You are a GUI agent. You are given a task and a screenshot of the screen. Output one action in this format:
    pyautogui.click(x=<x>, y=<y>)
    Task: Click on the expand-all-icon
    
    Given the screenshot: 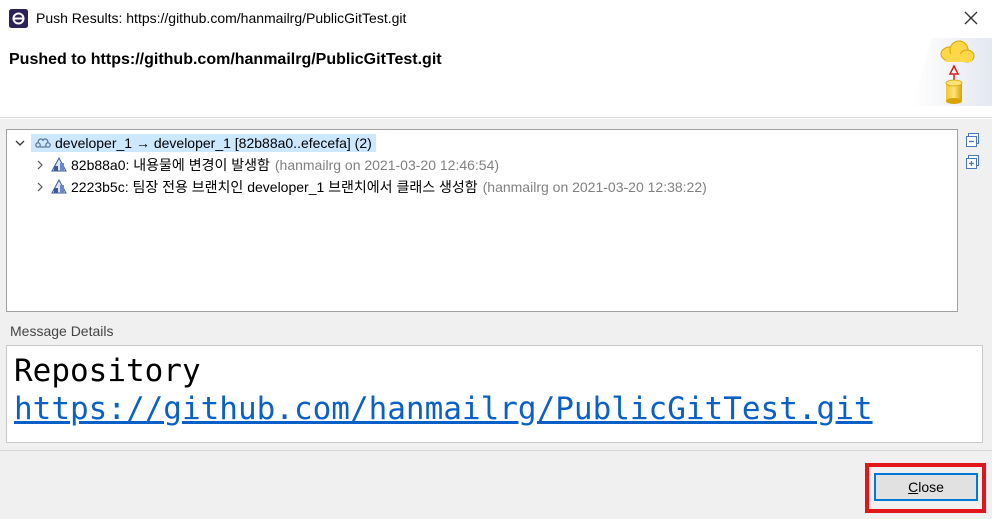 What is the action you would take?
    pyautogui.click(x=973, y=162)
    